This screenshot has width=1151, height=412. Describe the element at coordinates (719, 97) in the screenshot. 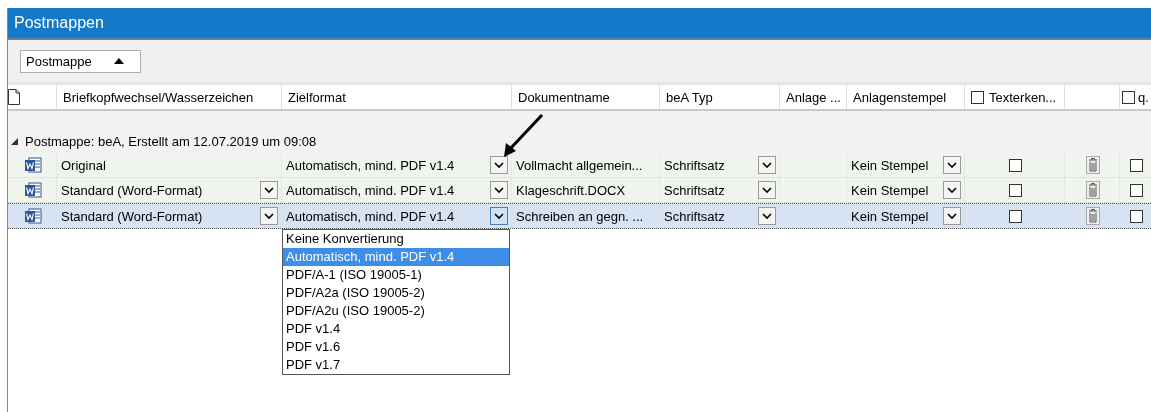

I see `column-header: beA Typ` at that location.